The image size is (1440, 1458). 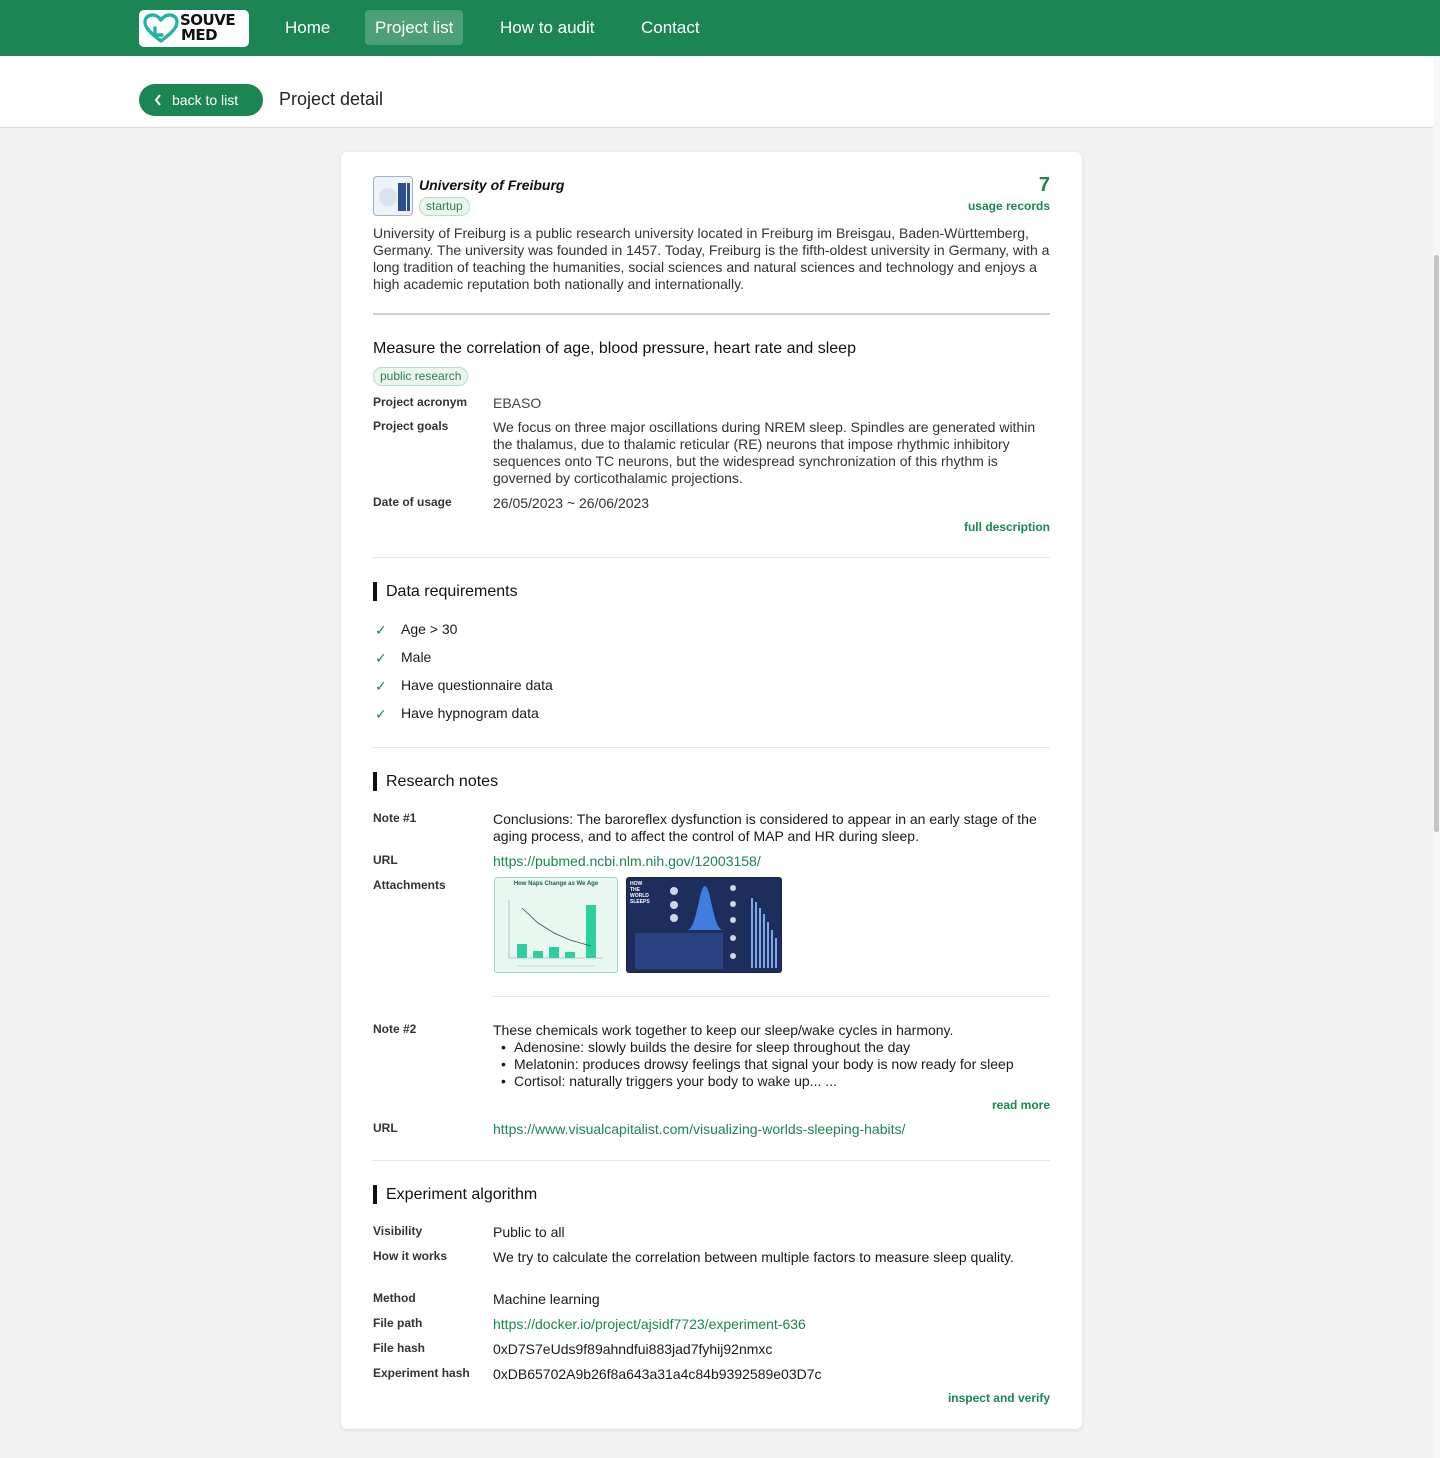 I want to click on logo-text: SOUVE MED, so click(x=208, y=27).